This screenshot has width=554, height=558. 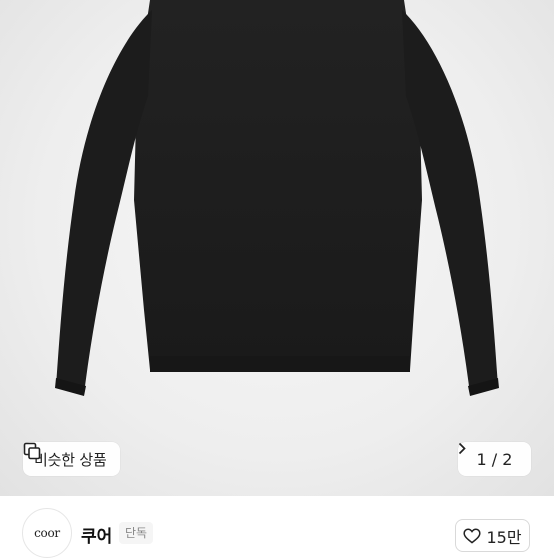 I want to click on like-button: 15만, so click(x=492, y=535).